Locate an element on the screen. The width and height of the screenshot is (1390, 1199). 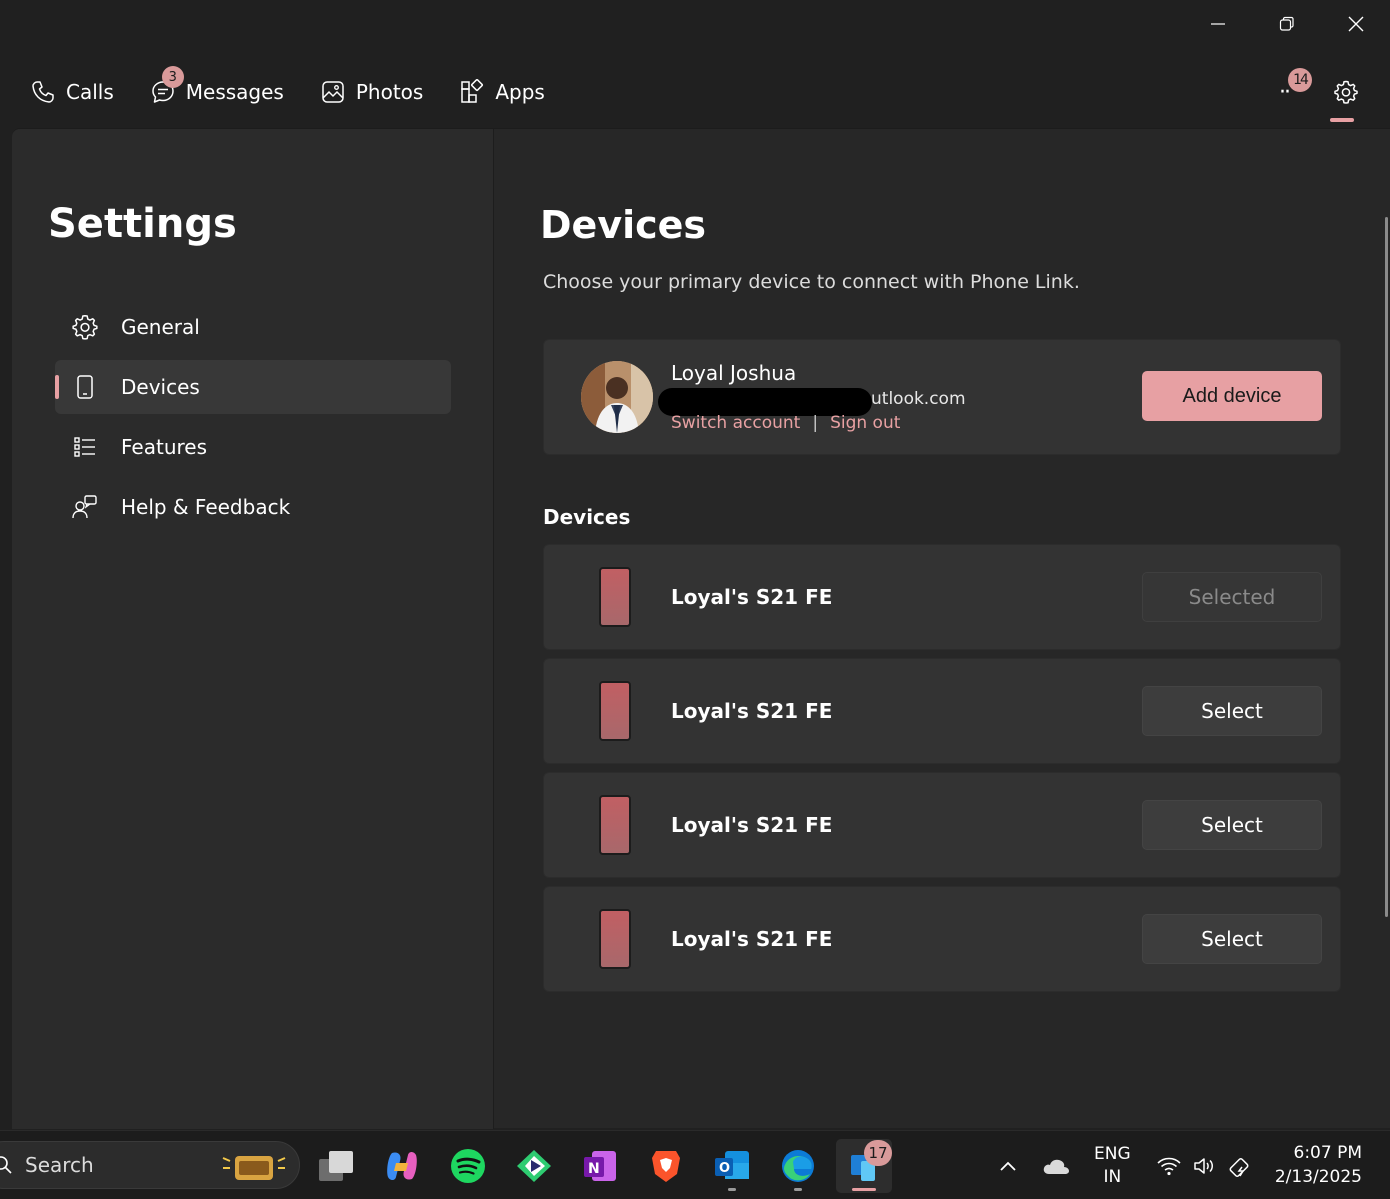
volume-icon is located at coordinates (1203, 1165).